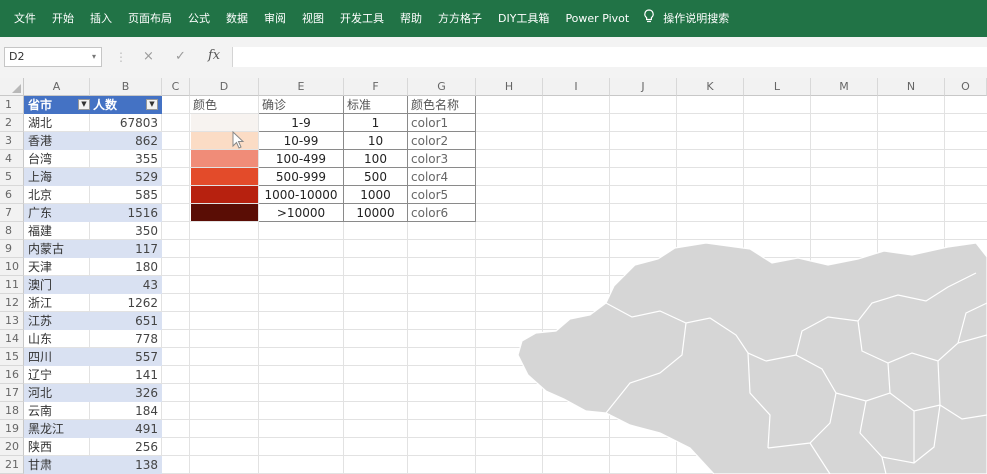 Image resolution: width=987 pixels, height=474 pixels. Describe the element at coordinates (376, 105) in the screenshot. I see `legend-header-standard: 标准` at that location.